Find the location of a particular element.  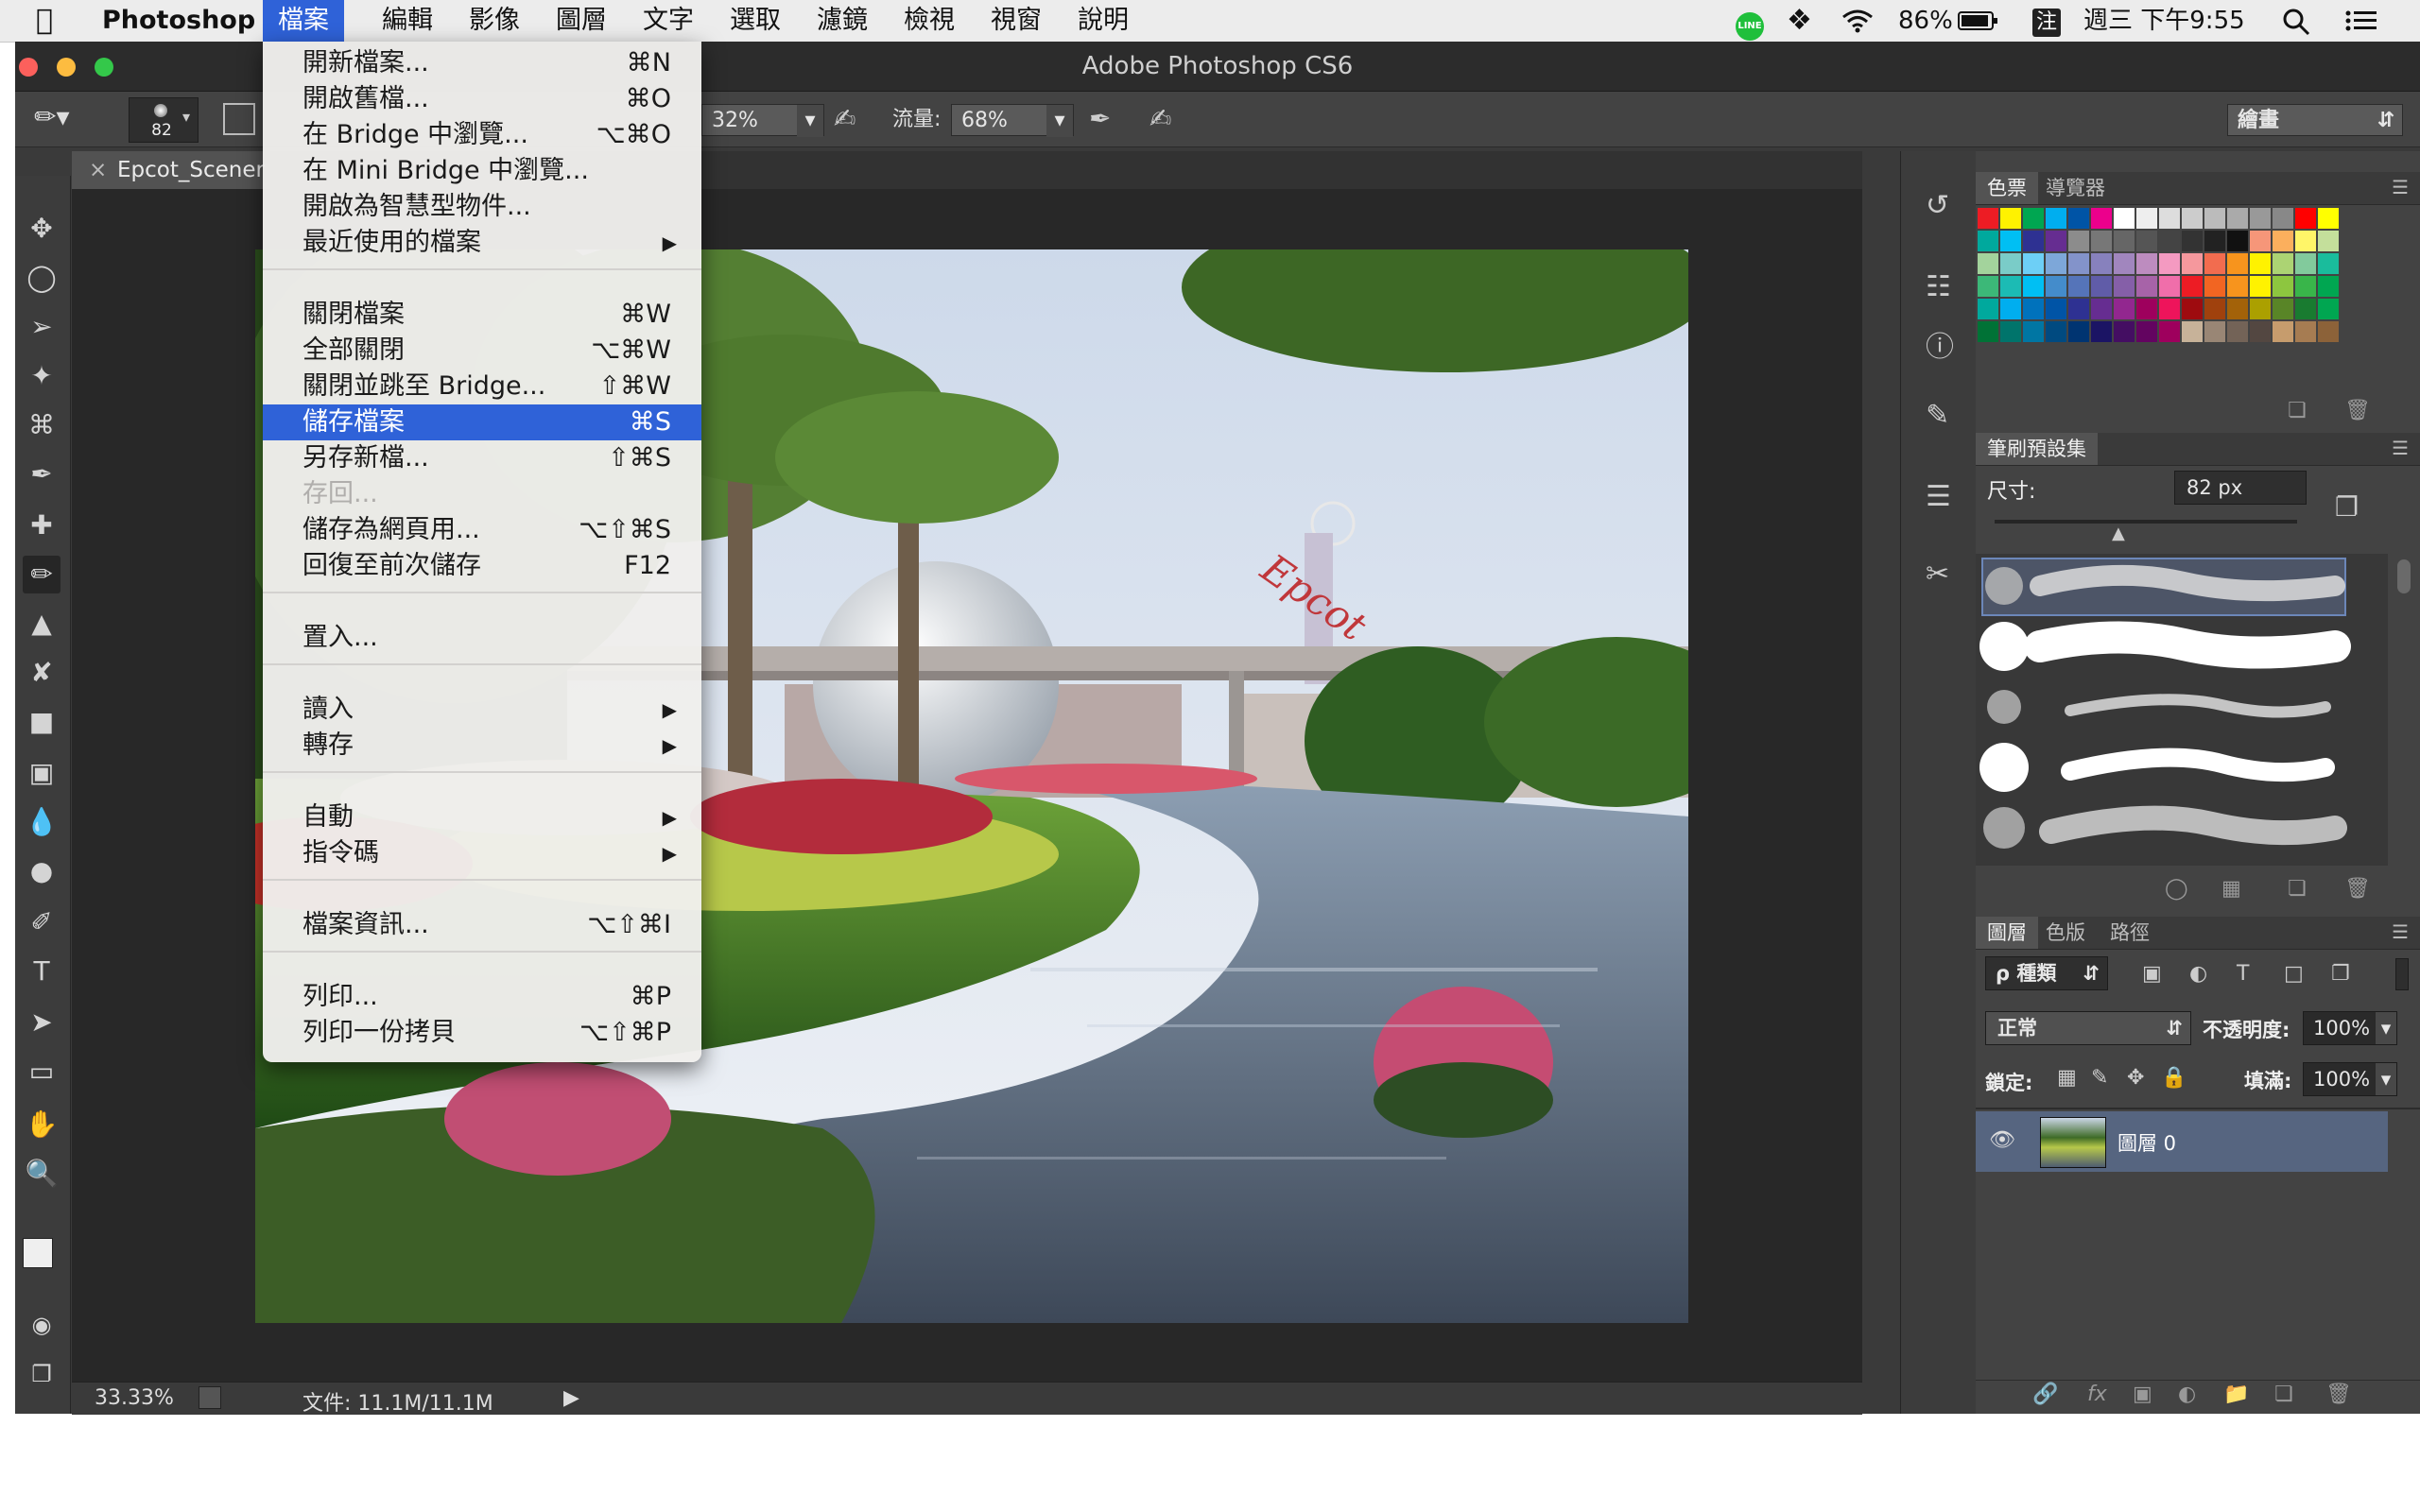

menubar-item: 視窗 is located at coordinates (1016, 21).